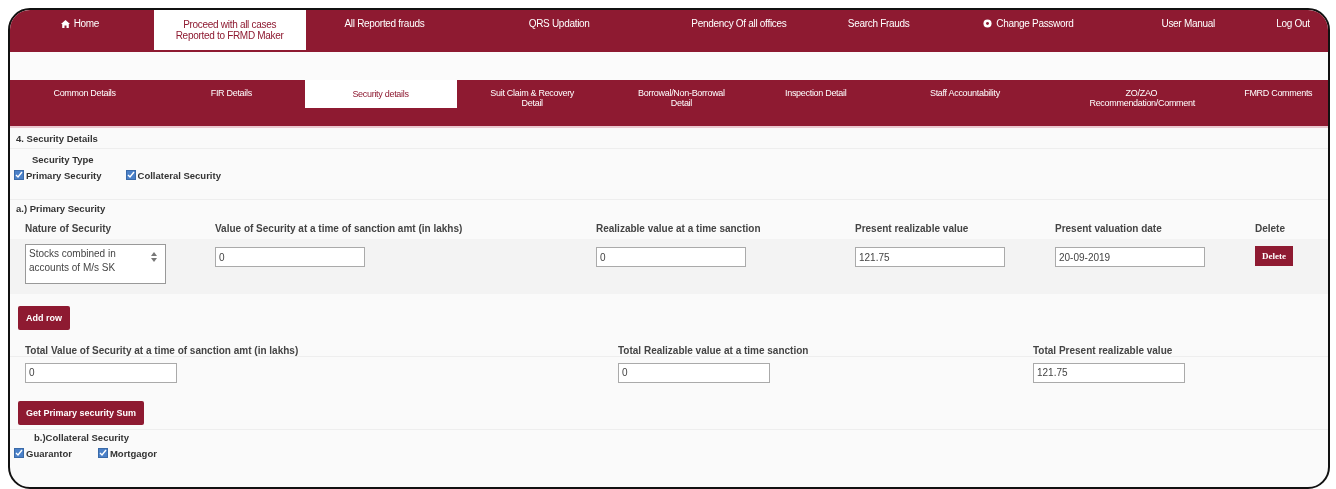  I want to click on field-label: Total Present realizable value, so click(1103, 350).